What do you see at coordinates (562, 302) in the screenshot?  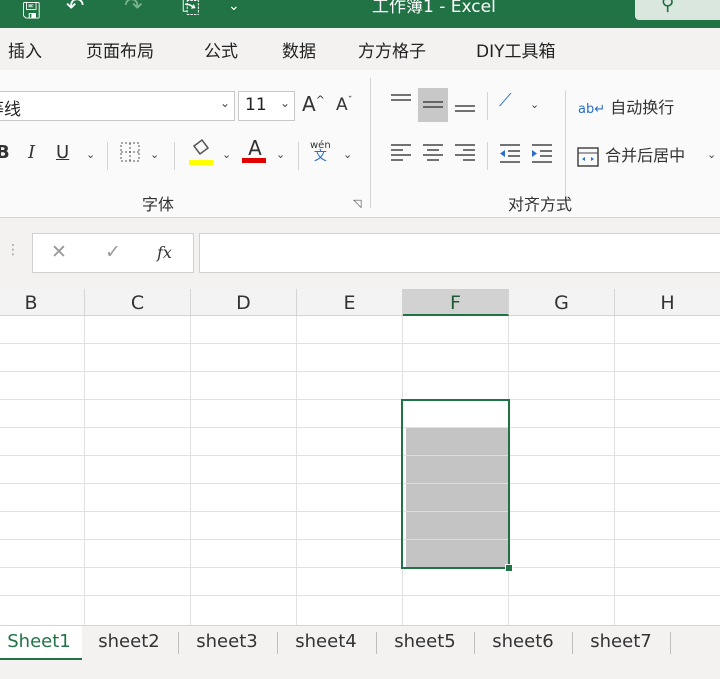 I see `column-header-g: G` at bounding box center [562, 302].